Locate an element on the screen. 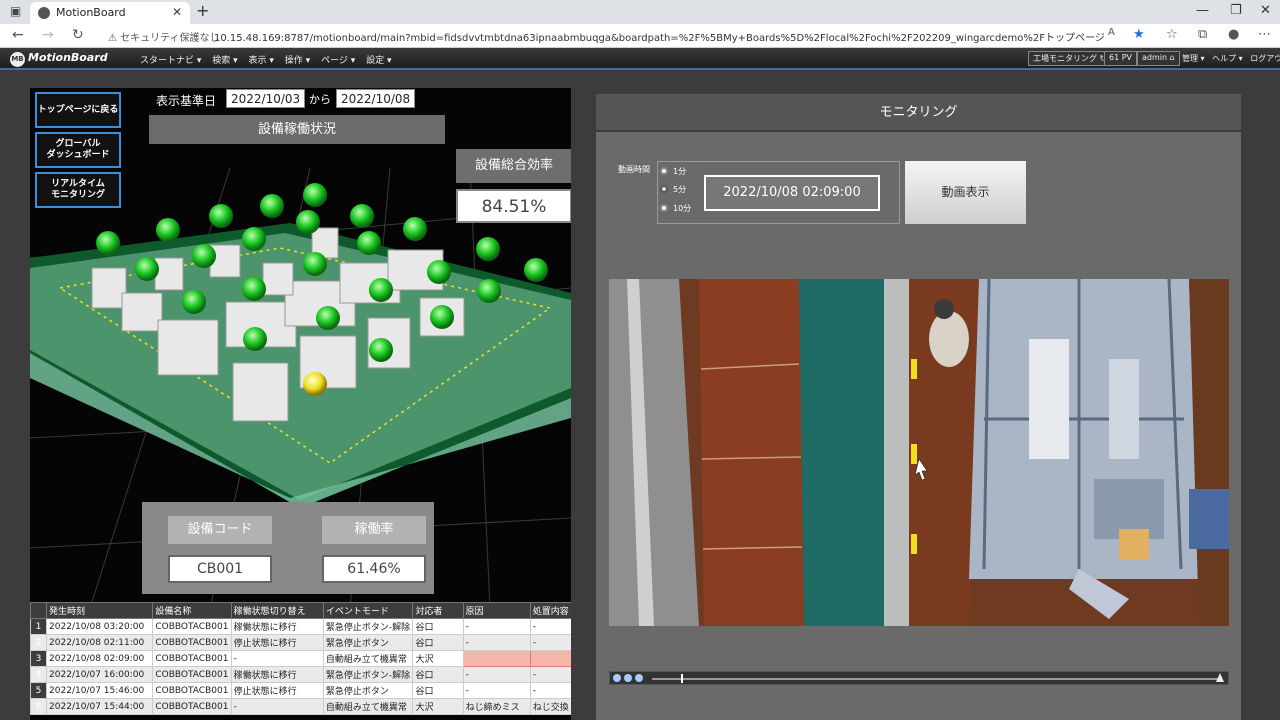  cell-handler: 谷口 is located at coordinates (438, 642).